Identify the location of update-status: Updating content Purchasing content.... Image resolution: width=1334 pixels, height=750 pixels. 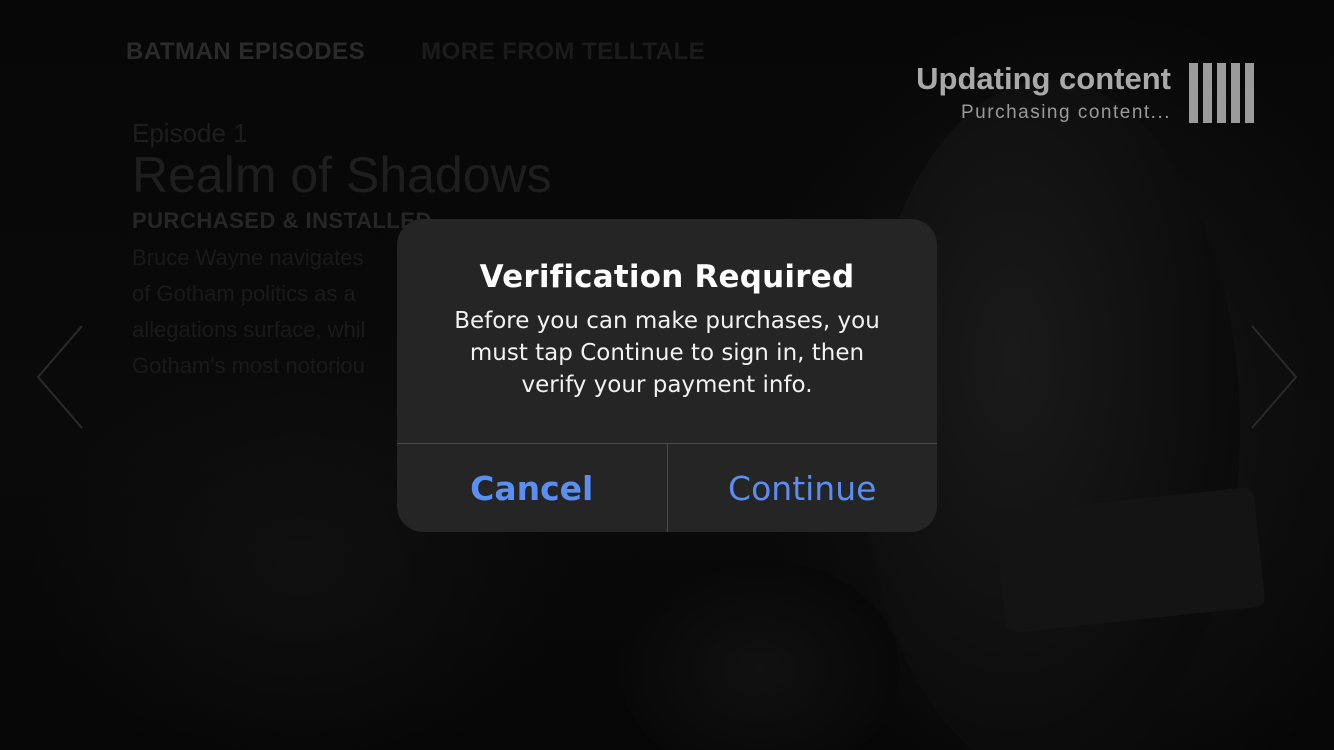
(1085, 92).